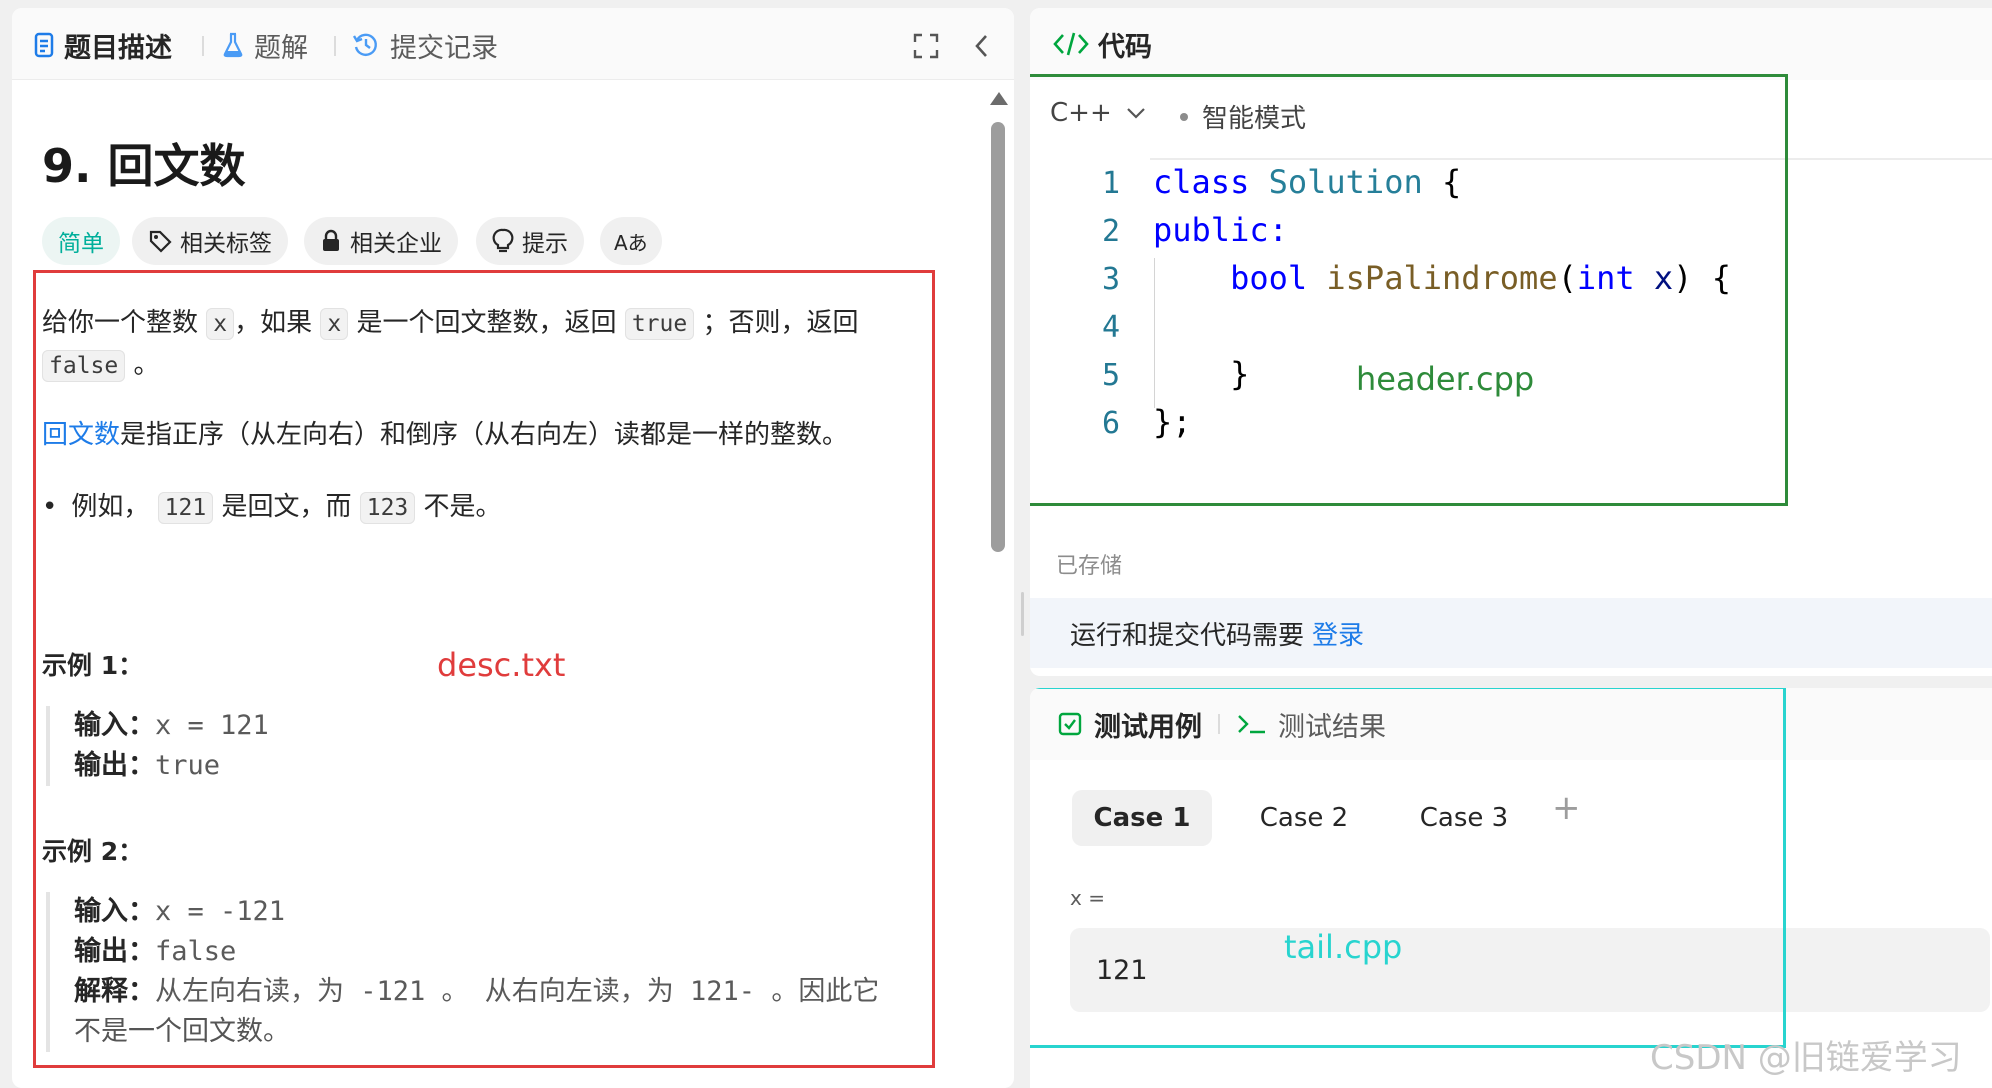  What do you see at coordinates (281, 48) in the screenshot?
I see `tab-solutions-label: 题解` at bounding box center [281, 48].